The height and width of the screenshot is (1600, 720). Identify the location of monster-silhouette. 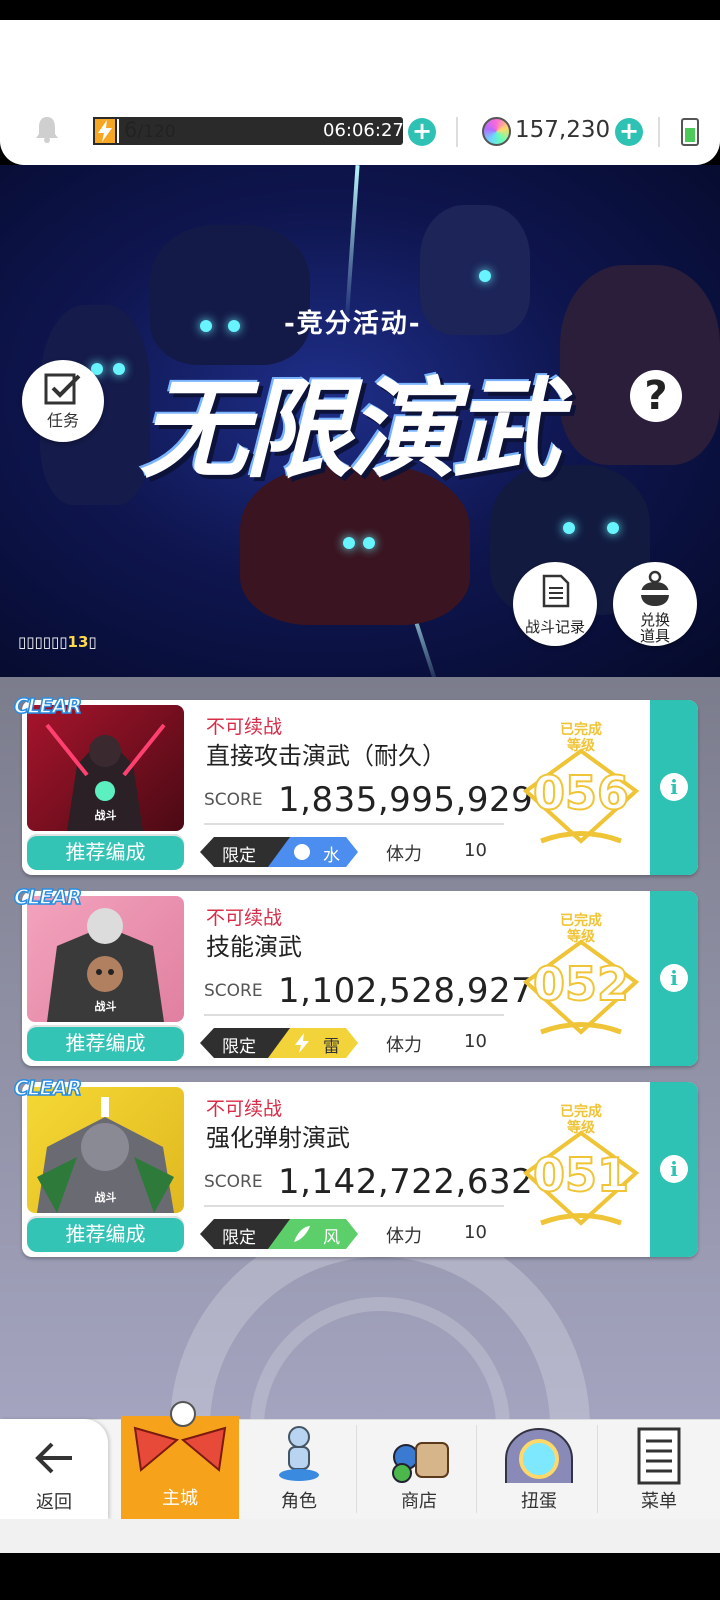
(640, 365).